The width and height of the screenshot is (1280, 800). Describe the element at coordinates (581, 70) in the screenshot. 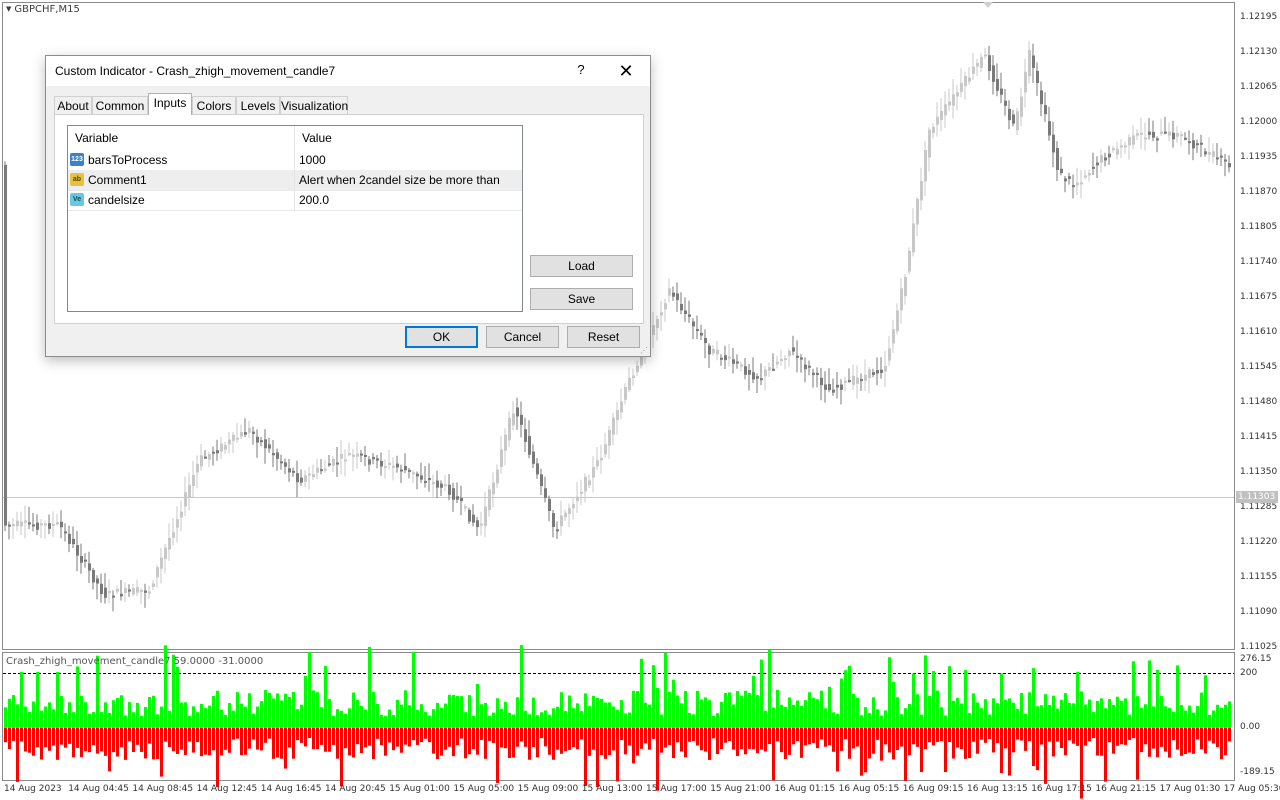

I see `help-button: ?` at that location.